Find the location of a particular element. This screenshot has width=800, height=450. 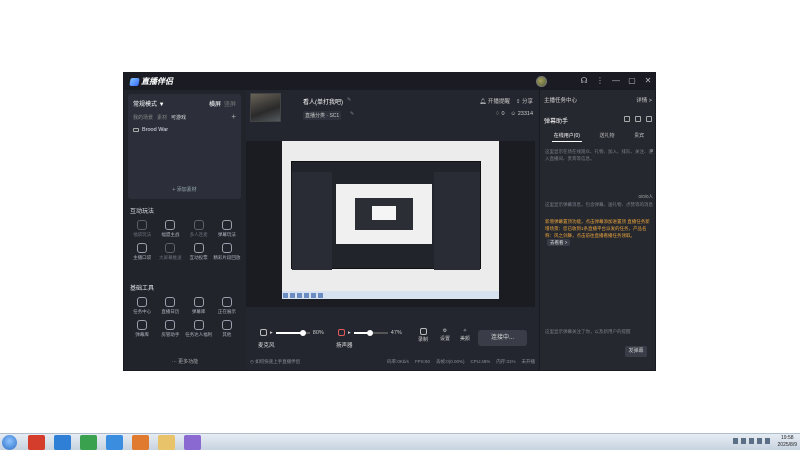

minimize-icon: — is located at coordinates (616, 81).